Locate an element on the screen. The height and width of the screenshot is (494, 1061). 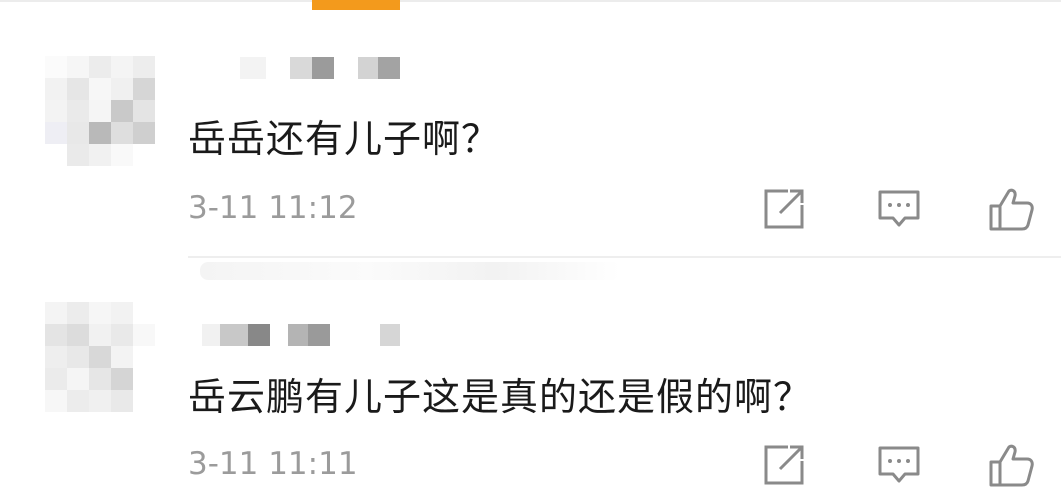
comment-timestamp: 3-11 11:11 is located at coordinates (273, 464).